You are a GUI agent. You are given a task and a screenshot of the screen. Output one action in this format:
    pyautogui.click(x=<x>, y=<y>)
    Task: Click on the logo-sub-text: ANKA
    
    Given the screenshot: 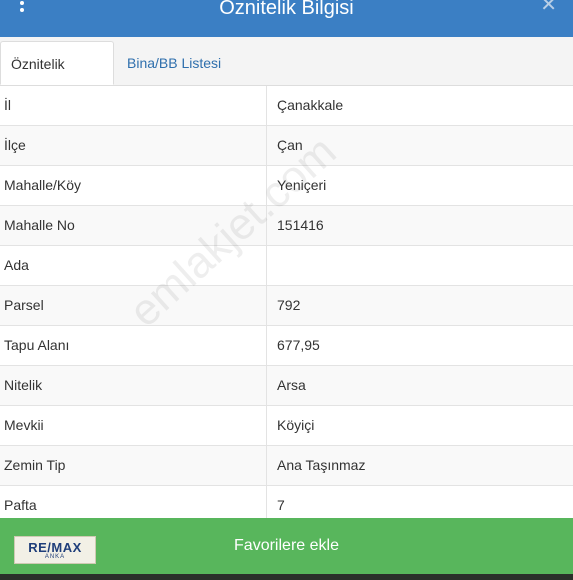 What is the action you would take?
    pyautogui.click(x=55, y=557)
    